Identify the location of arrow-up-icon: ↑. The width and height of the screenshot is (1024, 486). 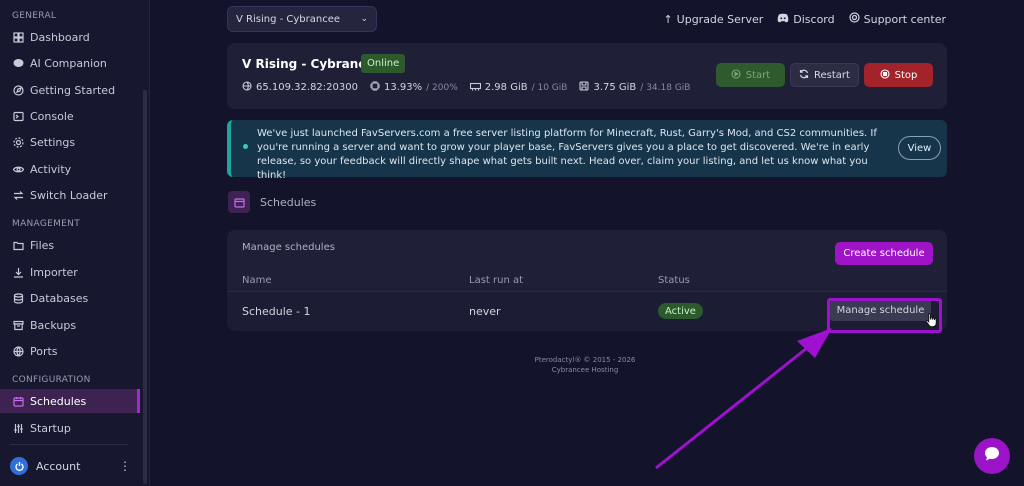
(668, 19).